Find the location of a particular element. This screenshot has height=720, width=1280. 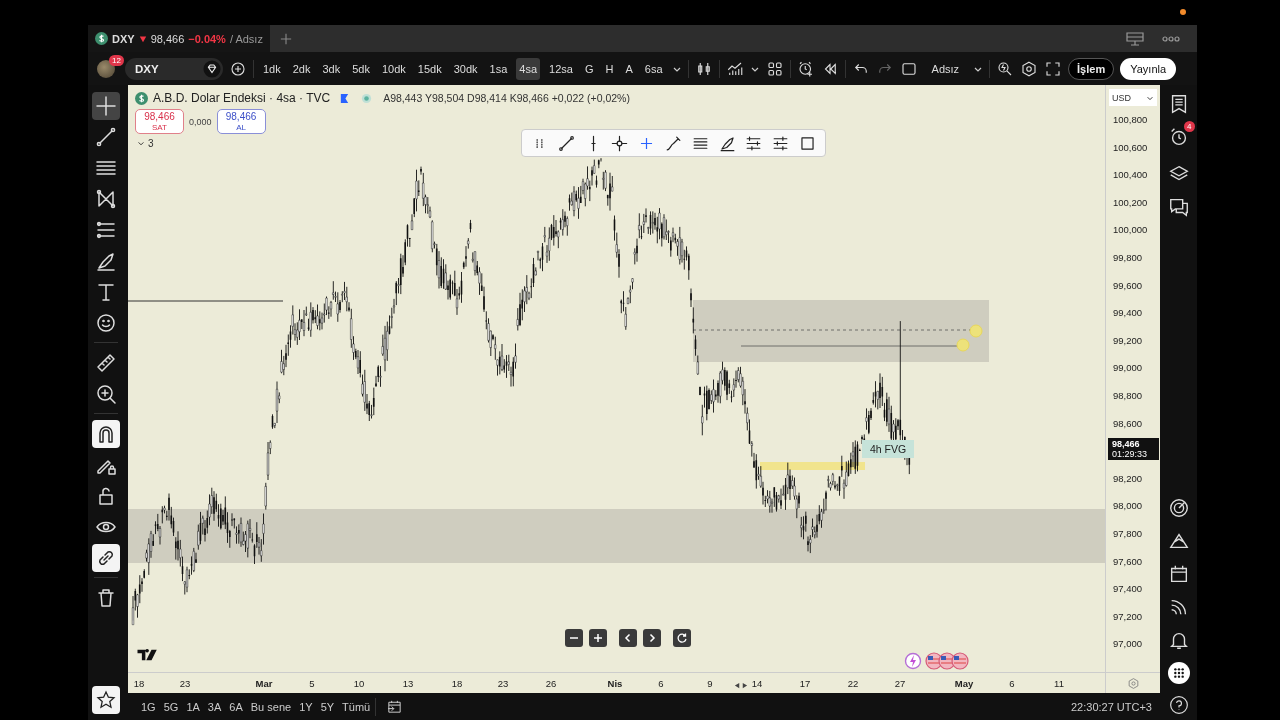

last-price: 98,466 is located at coordinates (1126, 443).